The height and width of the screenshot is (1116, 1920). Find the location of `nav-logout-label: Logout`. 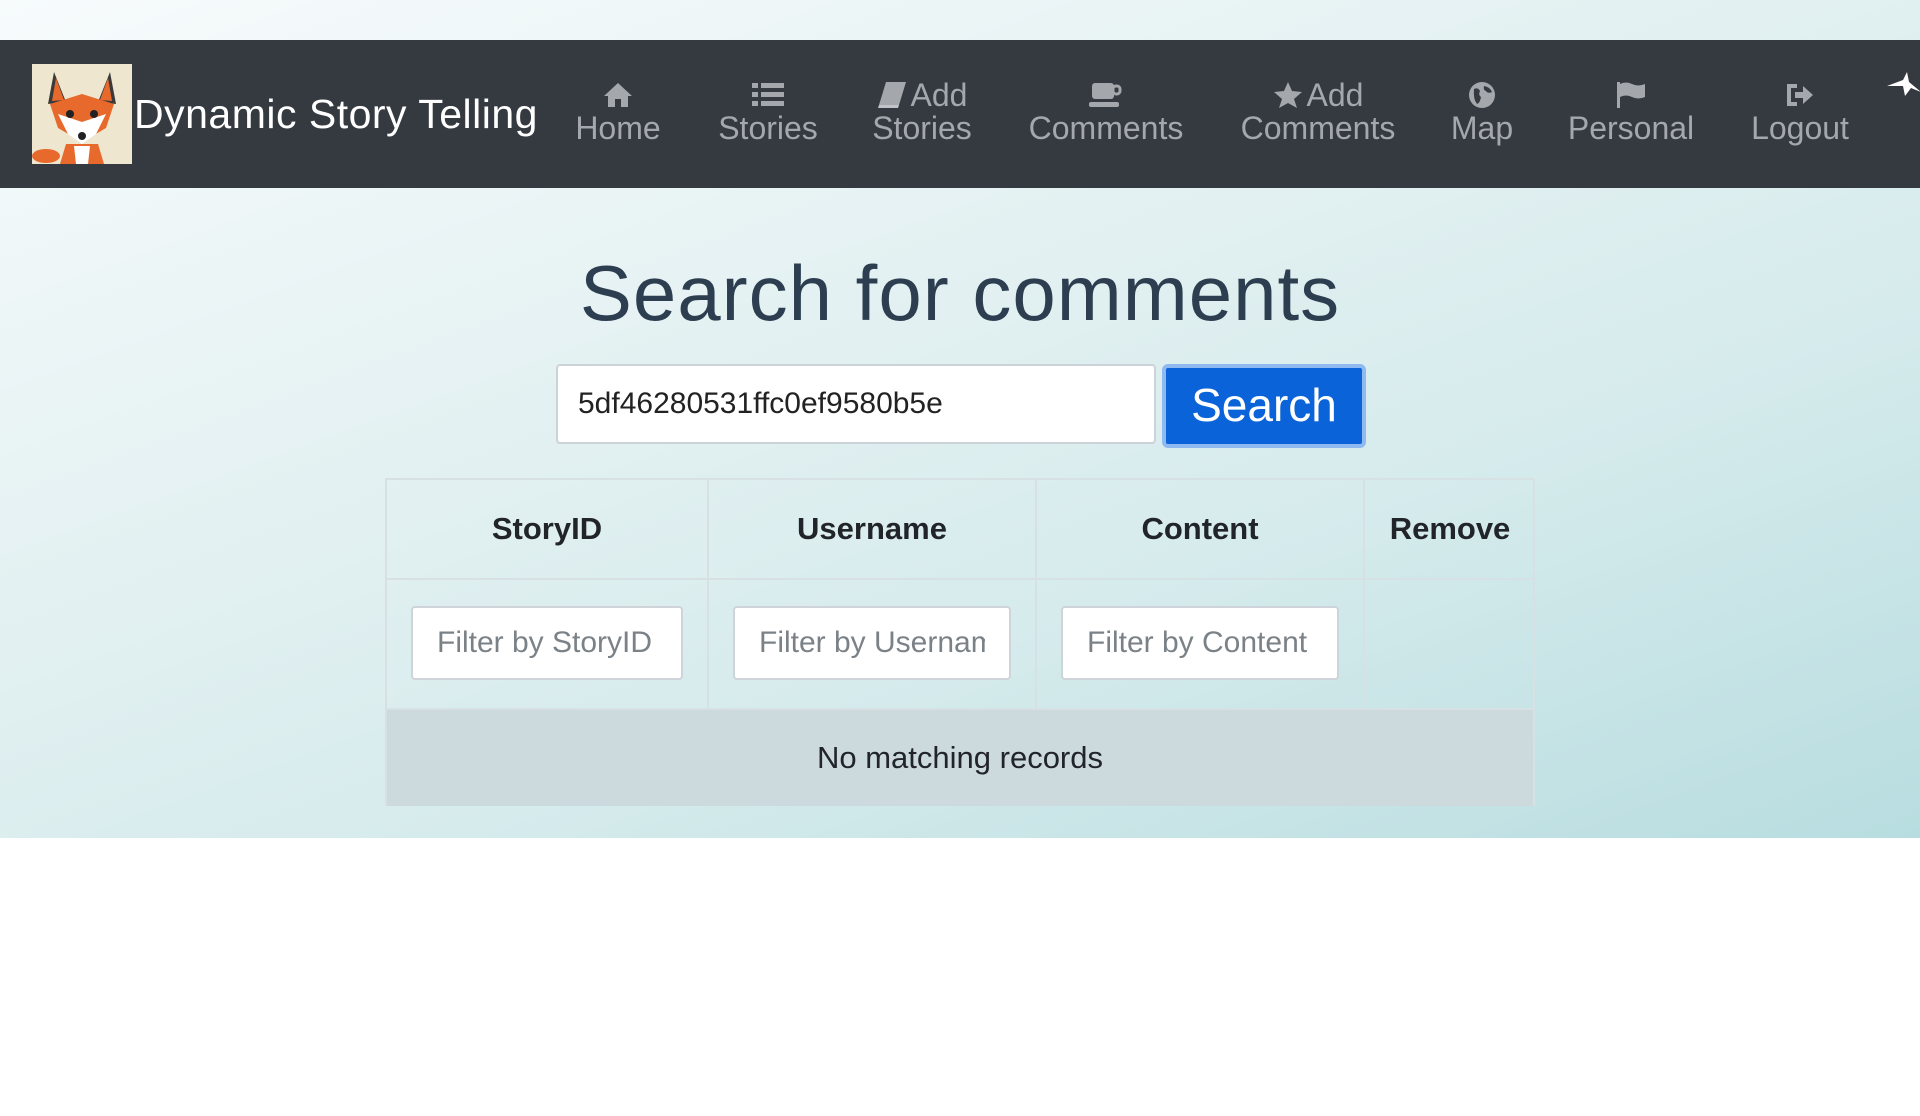

nav-logout-label: Logout is located at coordinates (1800, 128).